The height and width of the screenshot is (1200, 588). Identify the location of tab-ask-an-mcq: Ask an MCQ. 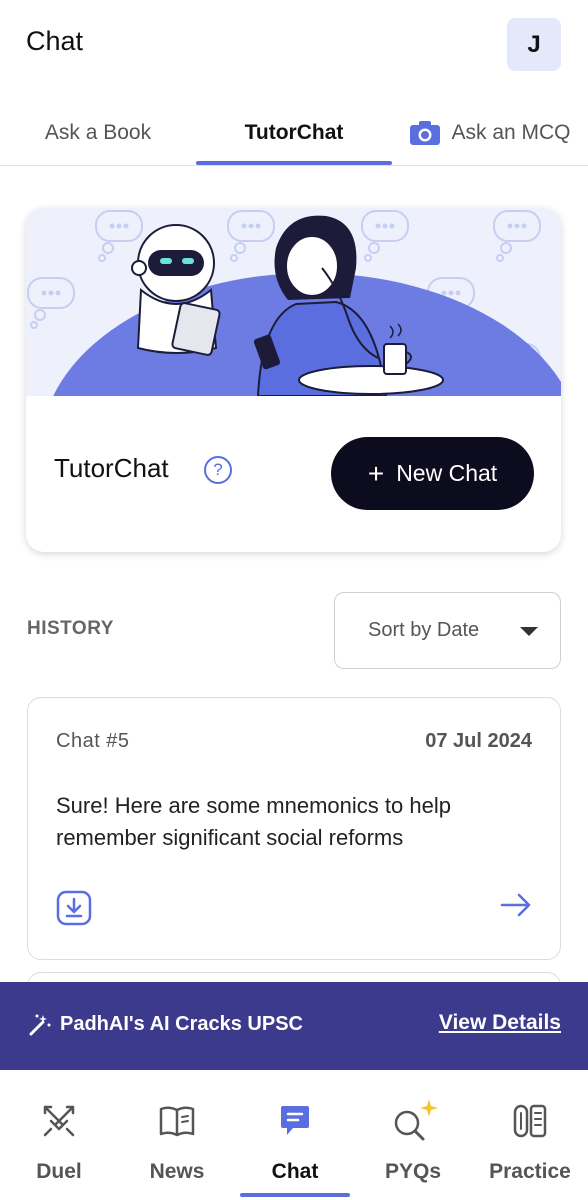
(490, 133).